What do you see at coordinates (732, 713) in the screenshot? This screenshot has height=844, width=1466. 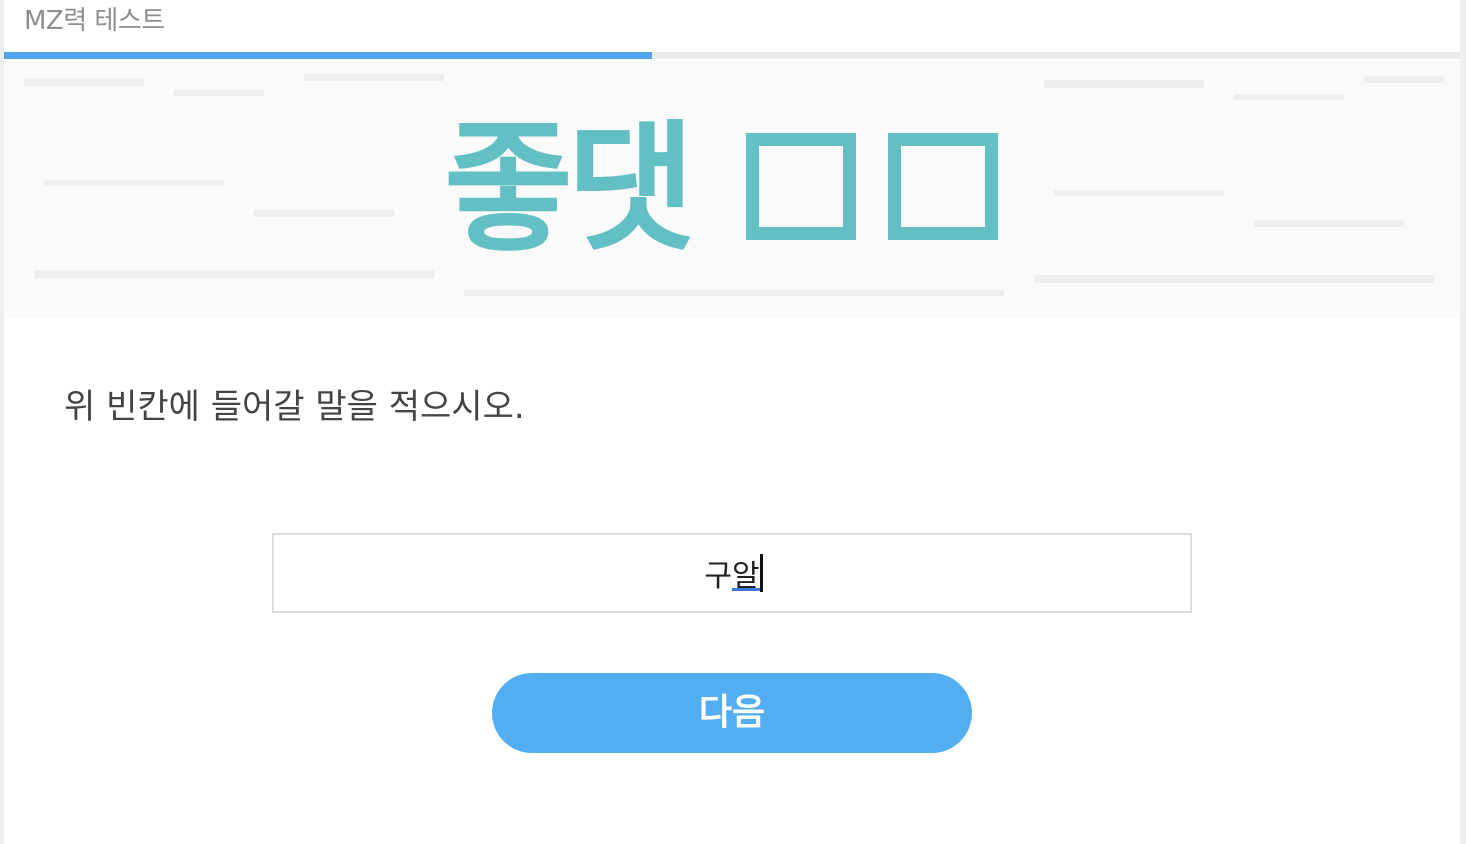 I see `next-button: 다음` at bounding box center [732, 713].